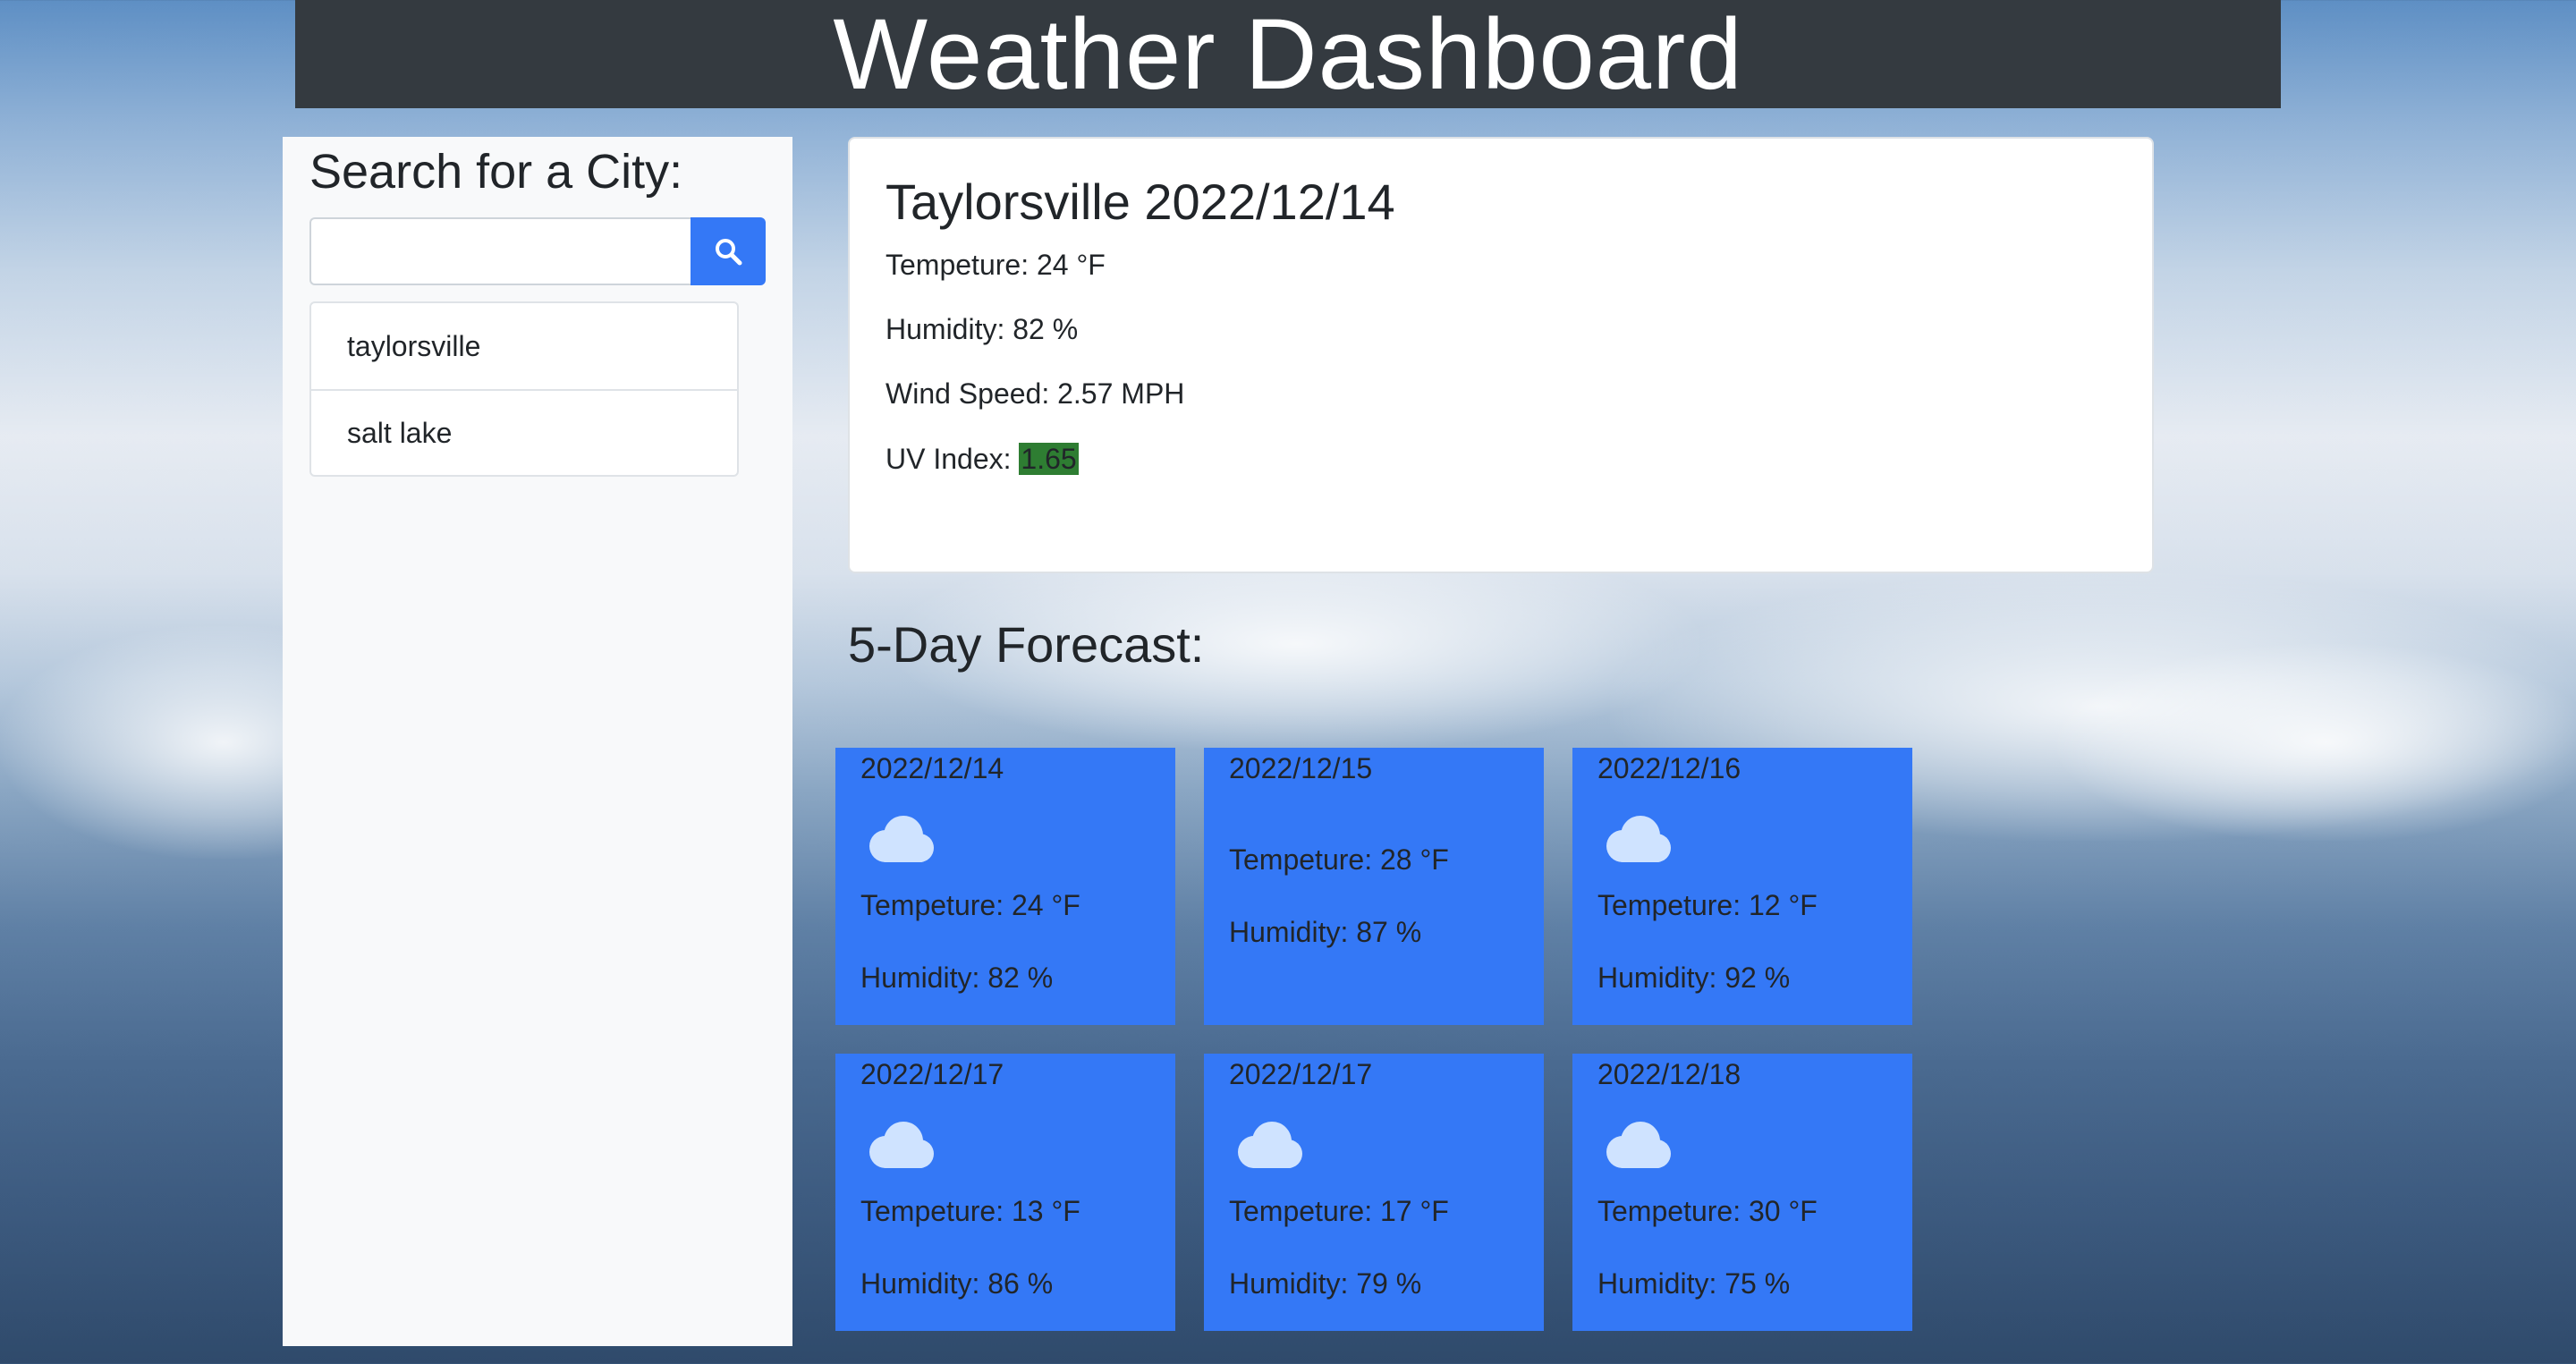 The height and width of the screenshot is (1364, 2576). I want to click on forecast-temperature: Tempeture: 17 °F, so click(1339, 1211).